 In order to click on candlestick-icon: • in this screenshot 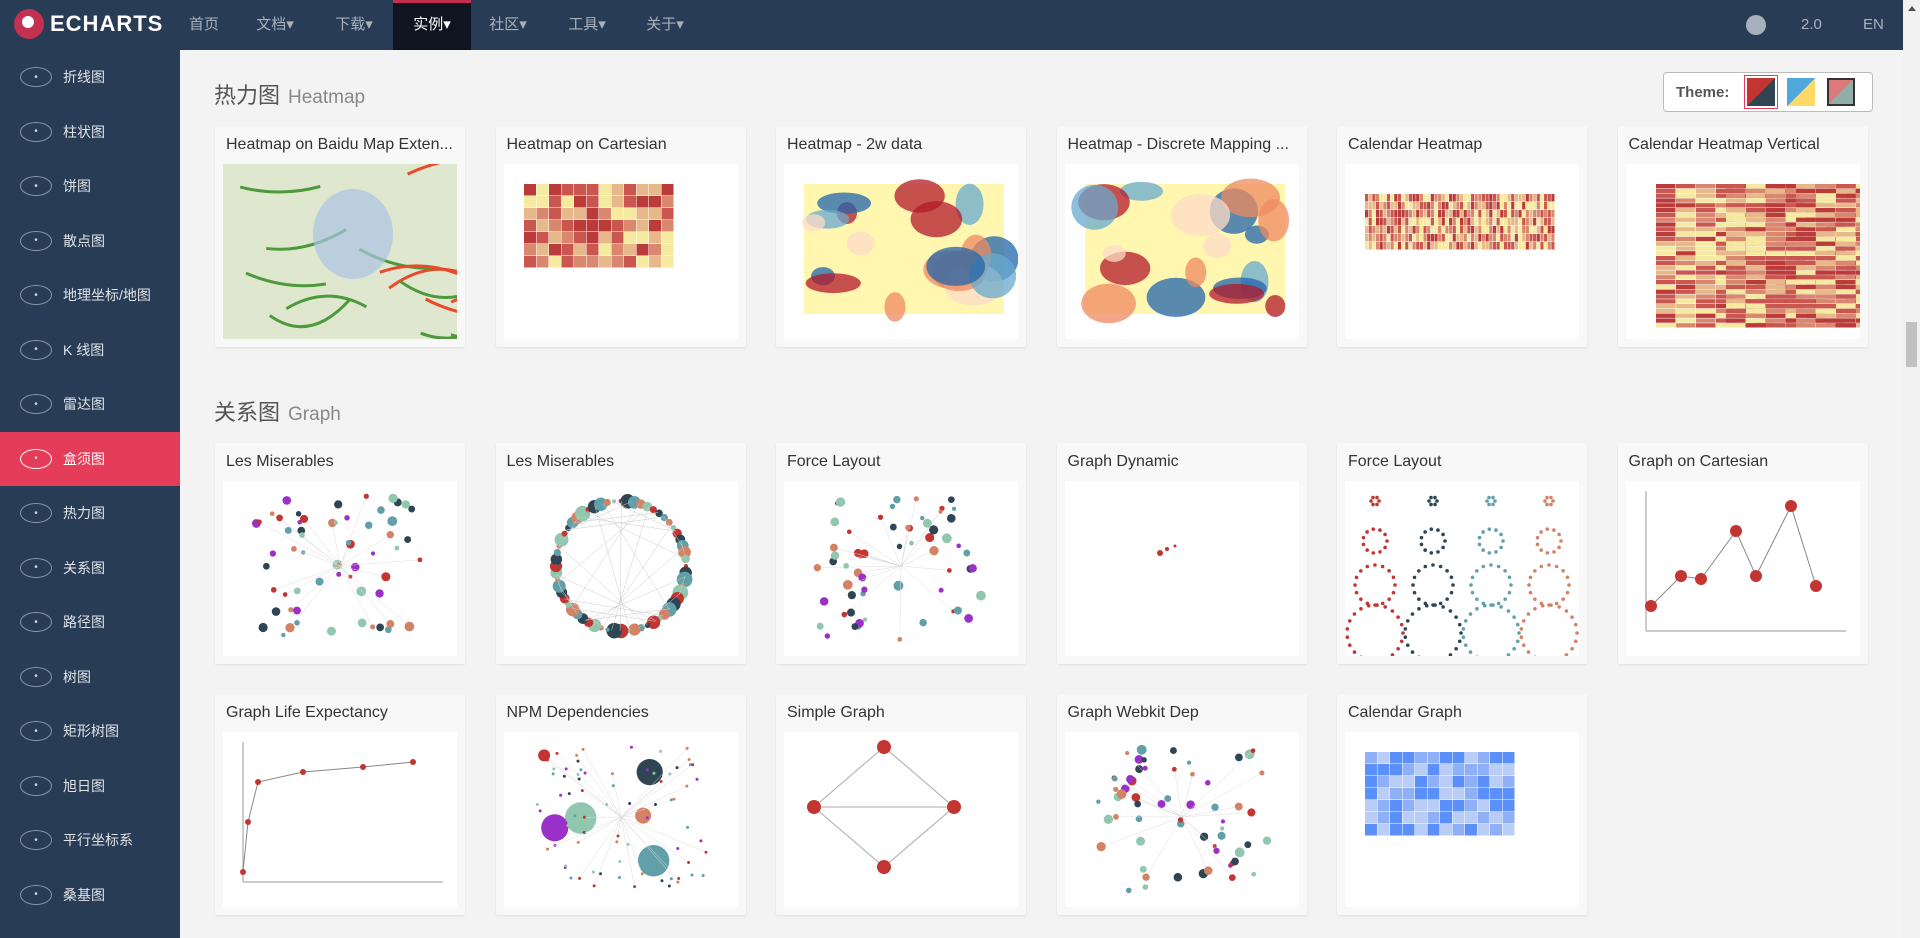, I will do `click(36, 349)`.